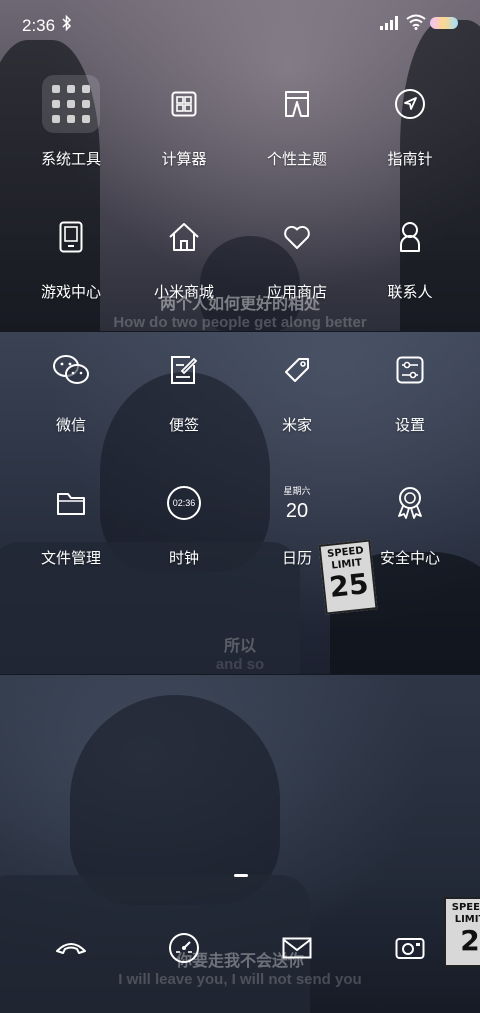 Image resolution: width=480 pixels, height=1013 pixels. What do you see at coordinates (297, 121) in the screenshot?
I see `app-themes: 个性主题` at bounding box center [297, 121].